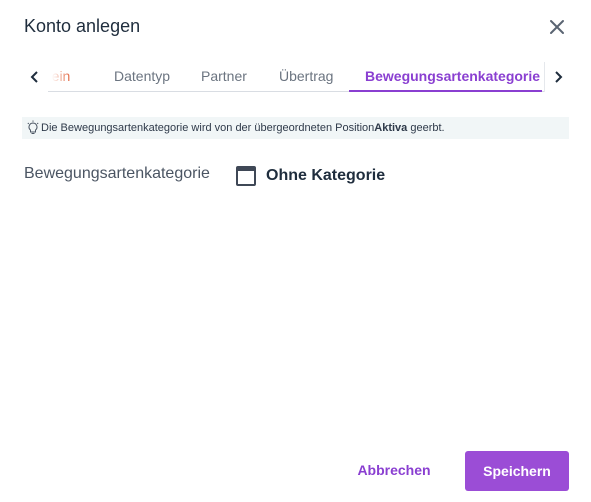  I want to click on tab-bewegungsartenkategorie: Bewegungsartenkategorie, so click(445, 77).